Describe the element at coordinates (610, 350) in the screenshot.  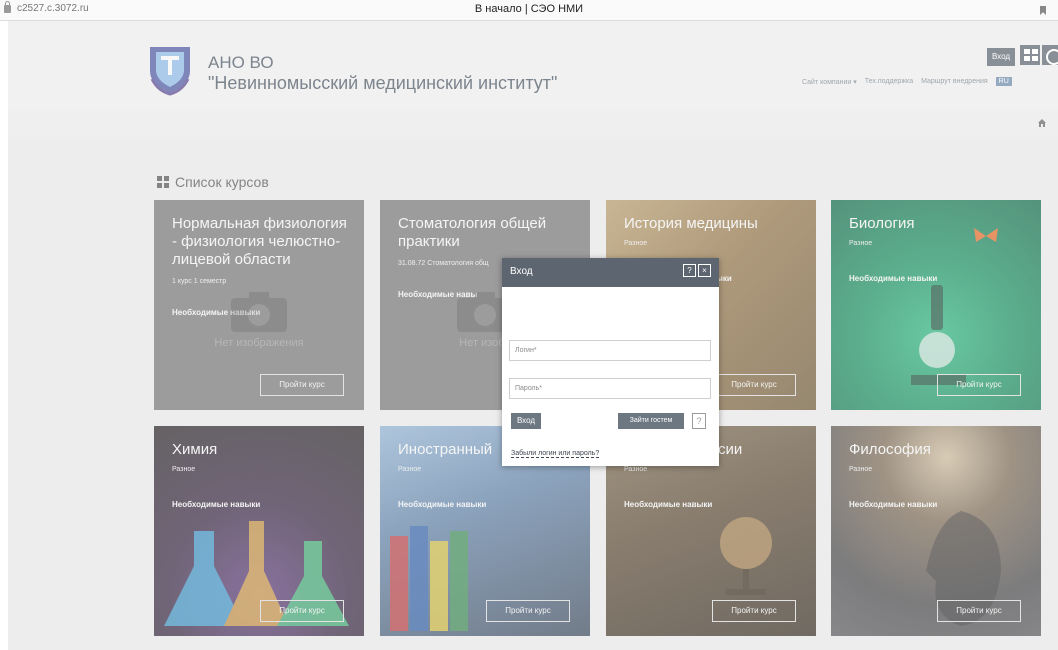
I see `login-input: Логин*` at that location.